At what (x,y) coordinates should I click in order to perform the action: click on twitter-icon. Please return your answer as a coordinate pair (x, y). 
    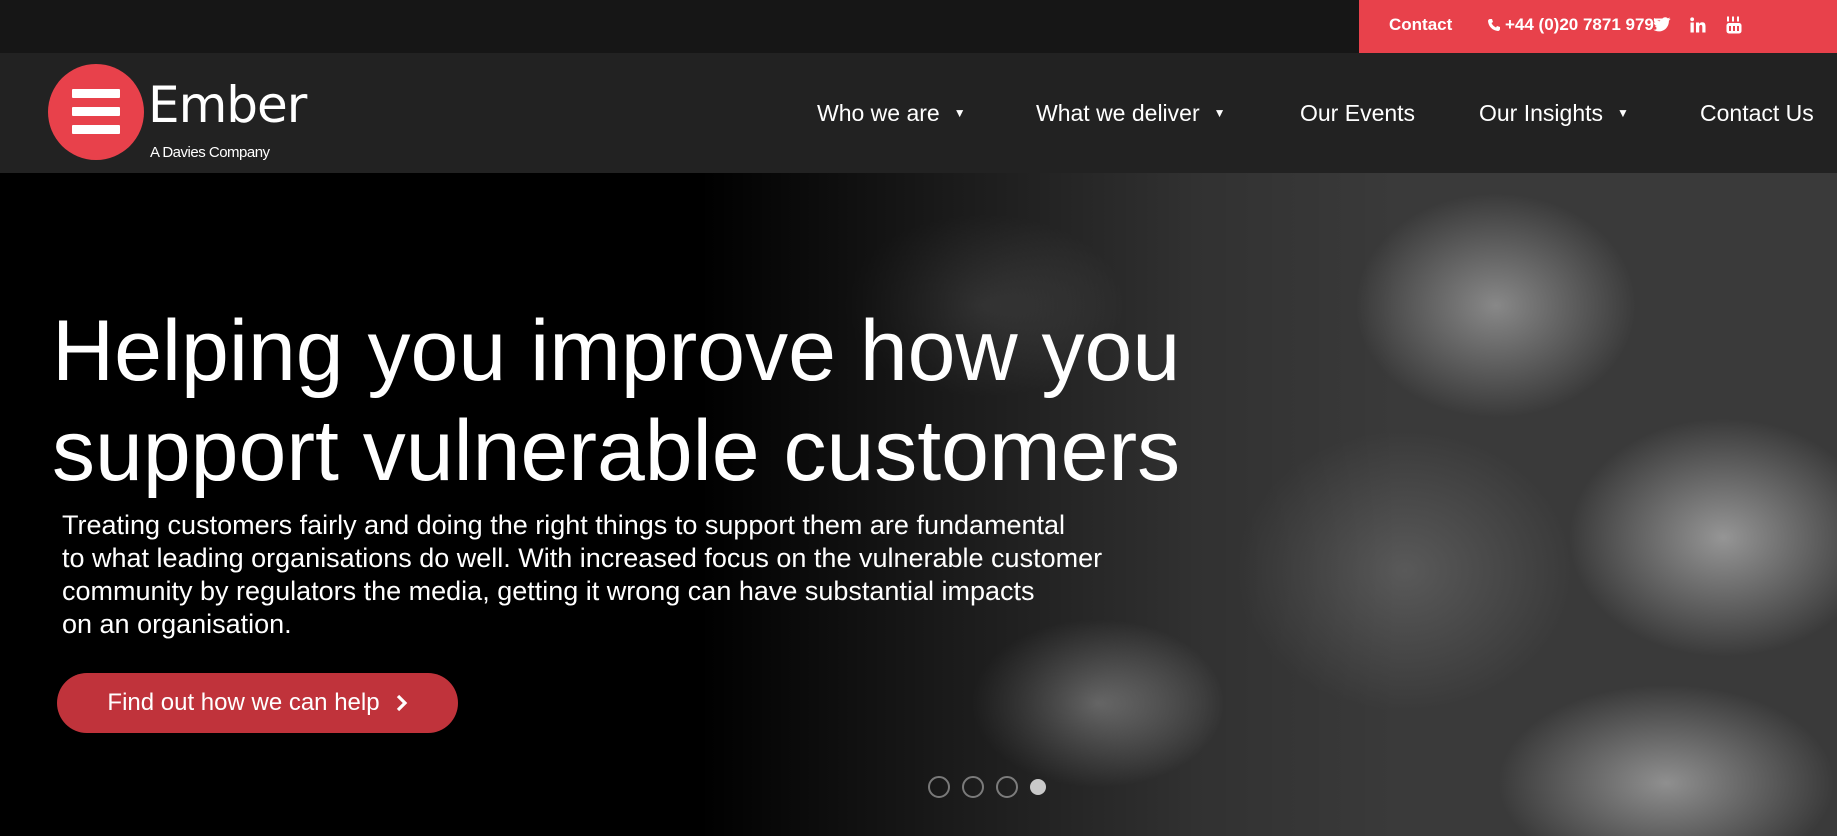
    Looking at the image, I should click on (1662, 24).